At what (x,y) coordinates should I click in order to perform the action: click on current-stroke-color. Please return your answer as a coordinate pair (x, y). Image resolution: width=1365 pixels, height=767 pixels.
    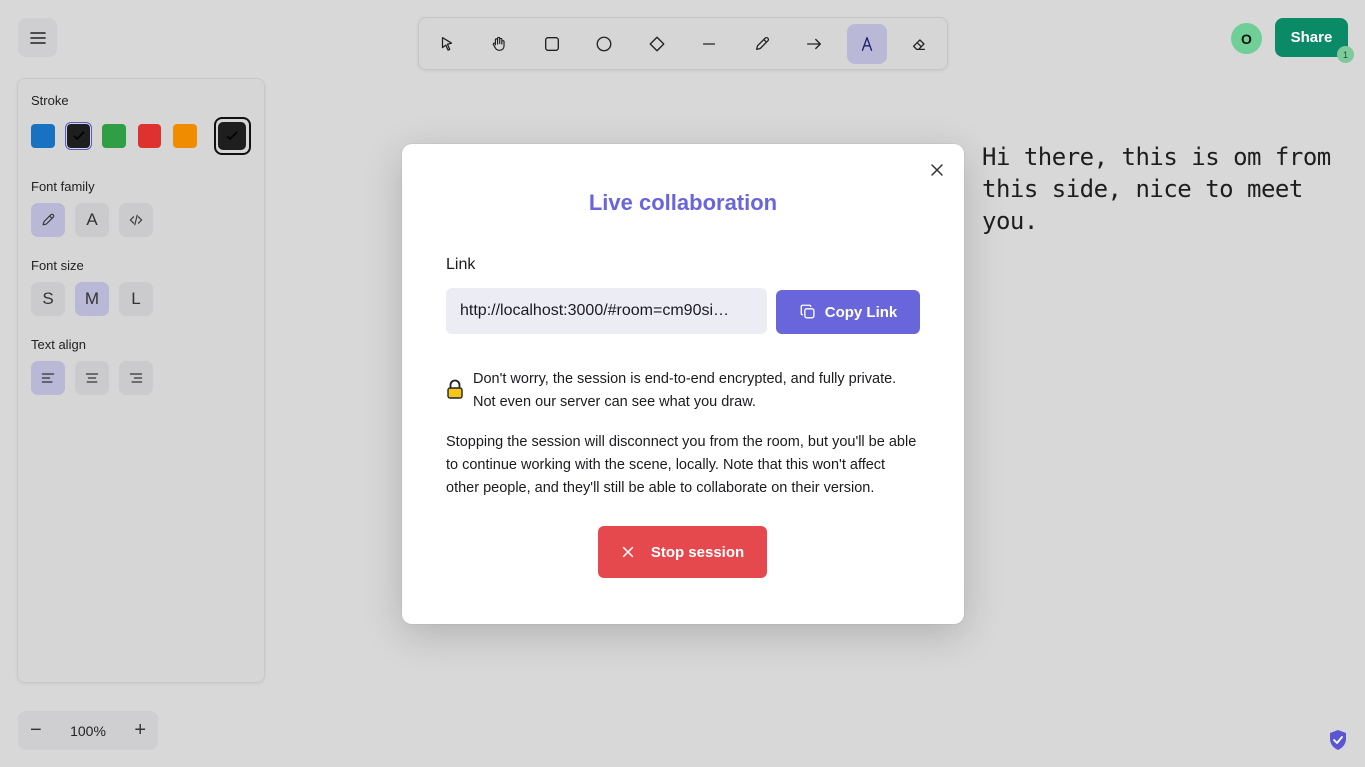
    Looking at the image, I should click on (232, 136).